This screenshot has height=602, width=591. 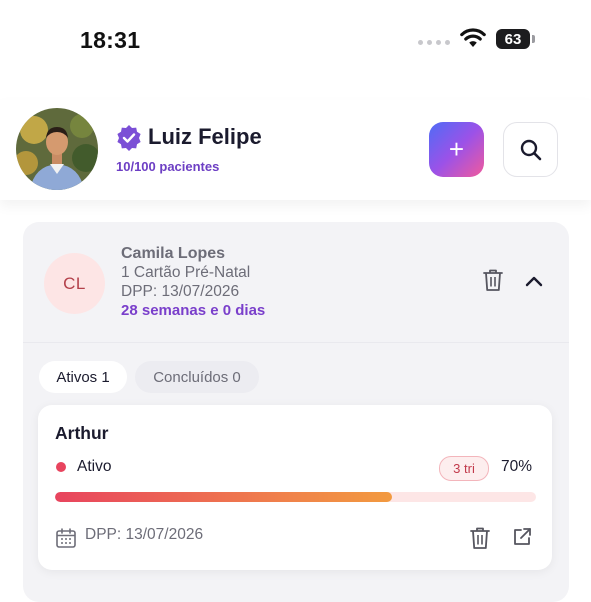 I want to click on tab-active: Ativos 1, so click(x=83, y=377).